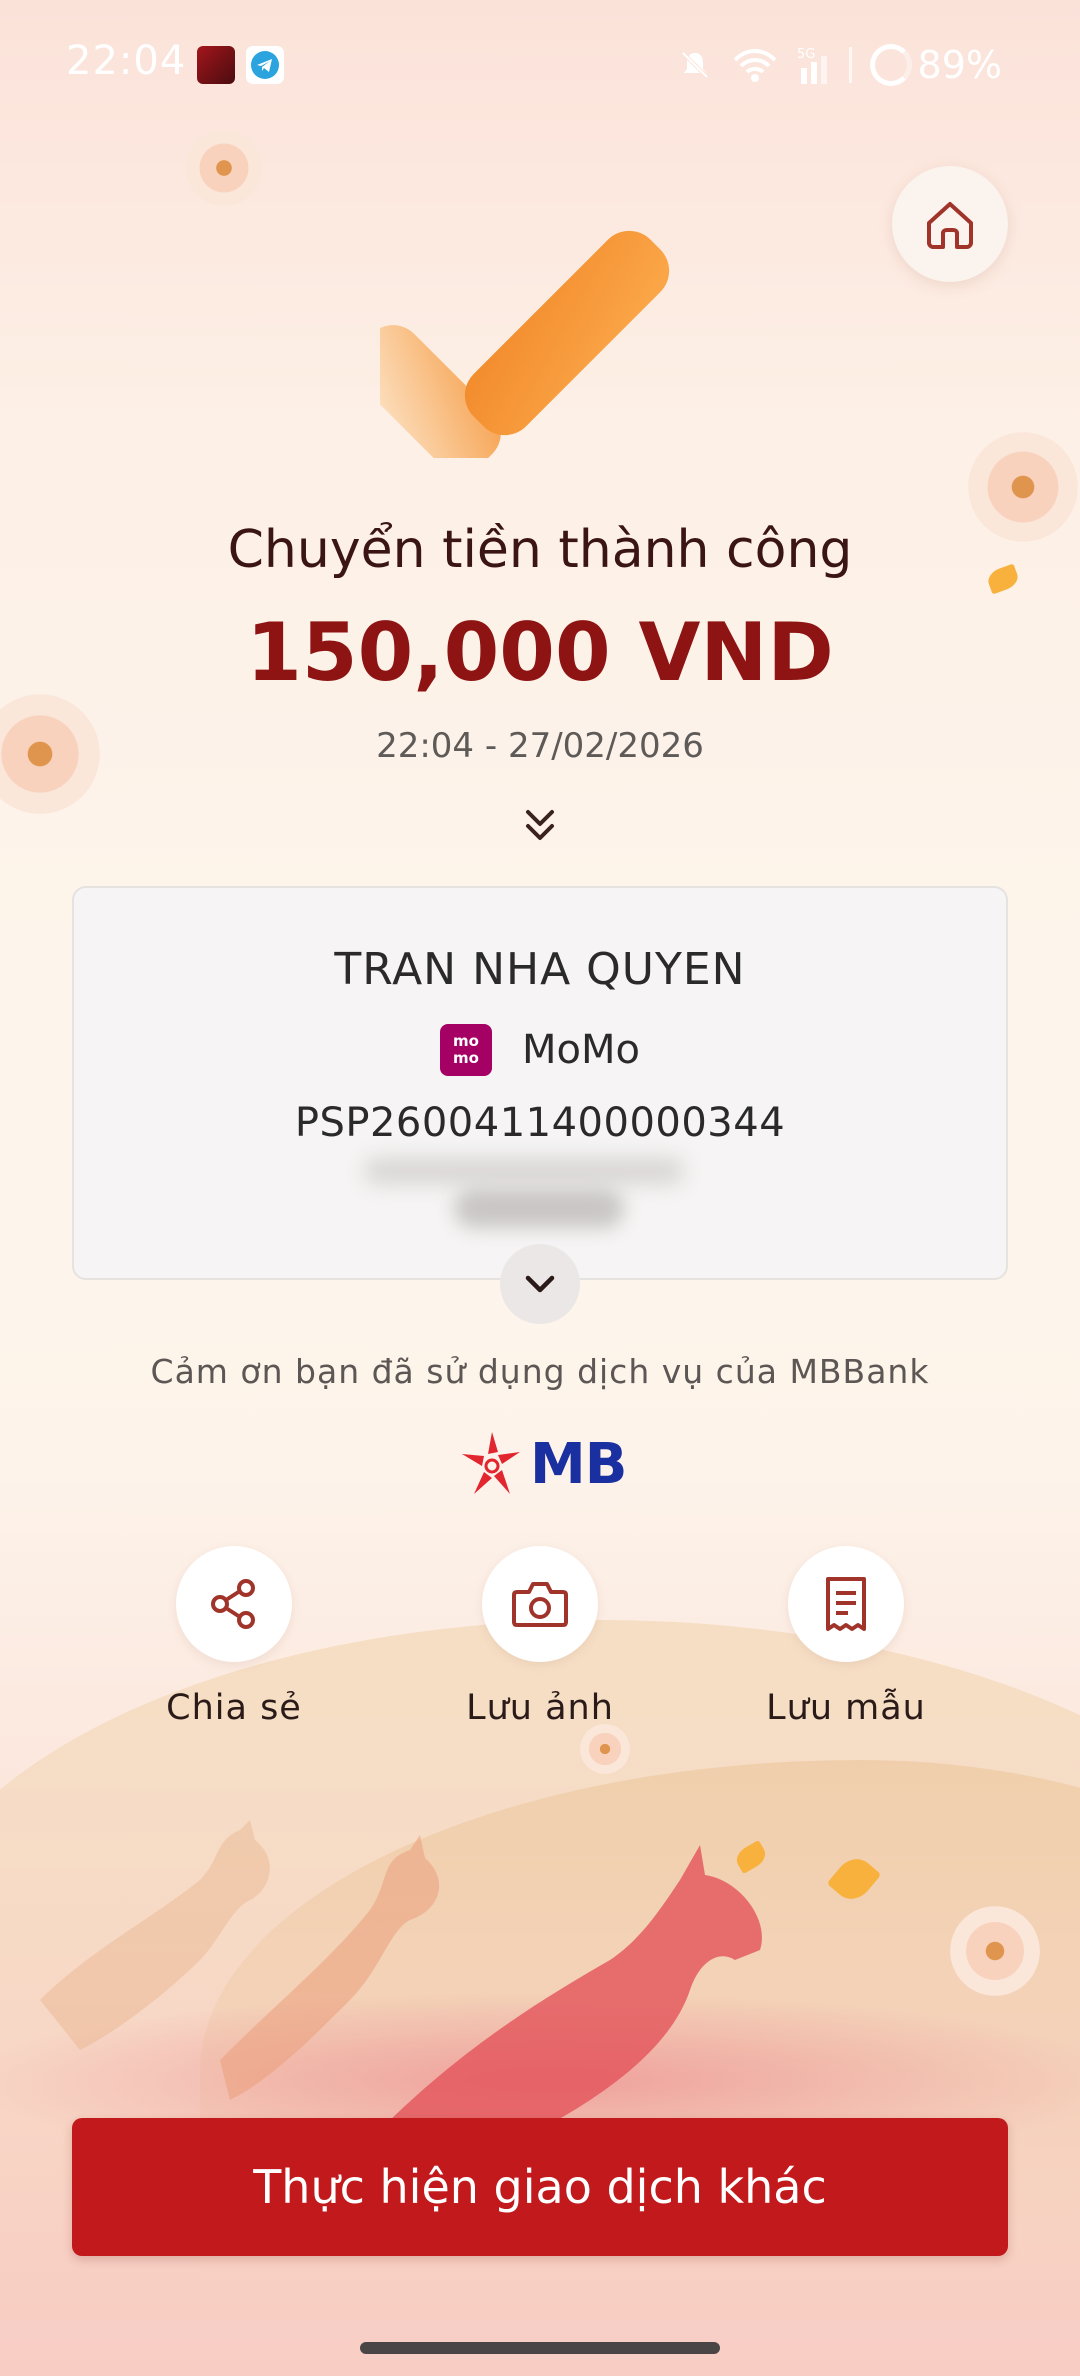  I want to click on success-check-icon, so click(525, 344).